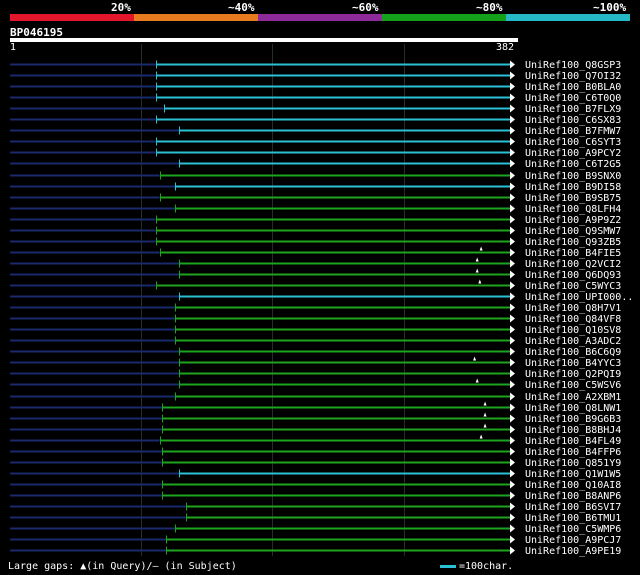 This screenshot has width=640, height=575. Describe the element at coordinates (315, 176) in the screenshot. I see `hit-row: UniRef100_B9SNX0` at that location.